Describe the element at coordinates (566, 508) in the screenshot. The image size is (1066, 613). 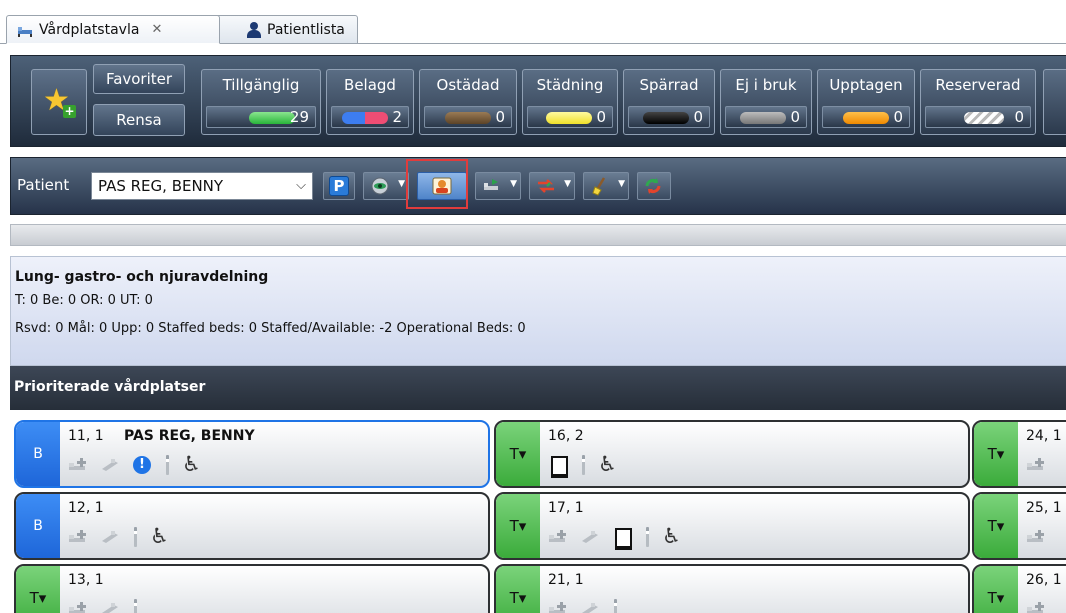
I see `bed-id: 17, 1` at that location.